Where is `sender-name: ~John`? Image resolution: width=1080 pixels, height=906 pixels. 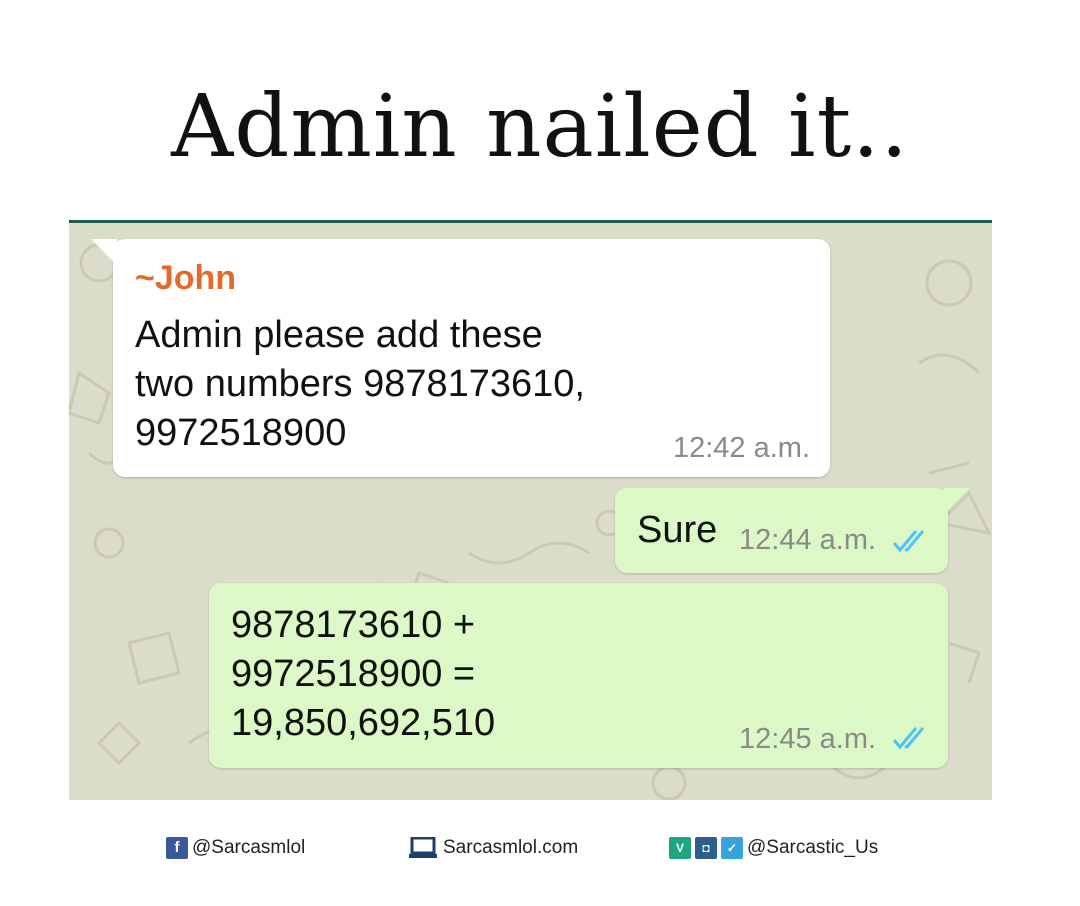
sender-name: ~John is located at coordinates (186, 278).